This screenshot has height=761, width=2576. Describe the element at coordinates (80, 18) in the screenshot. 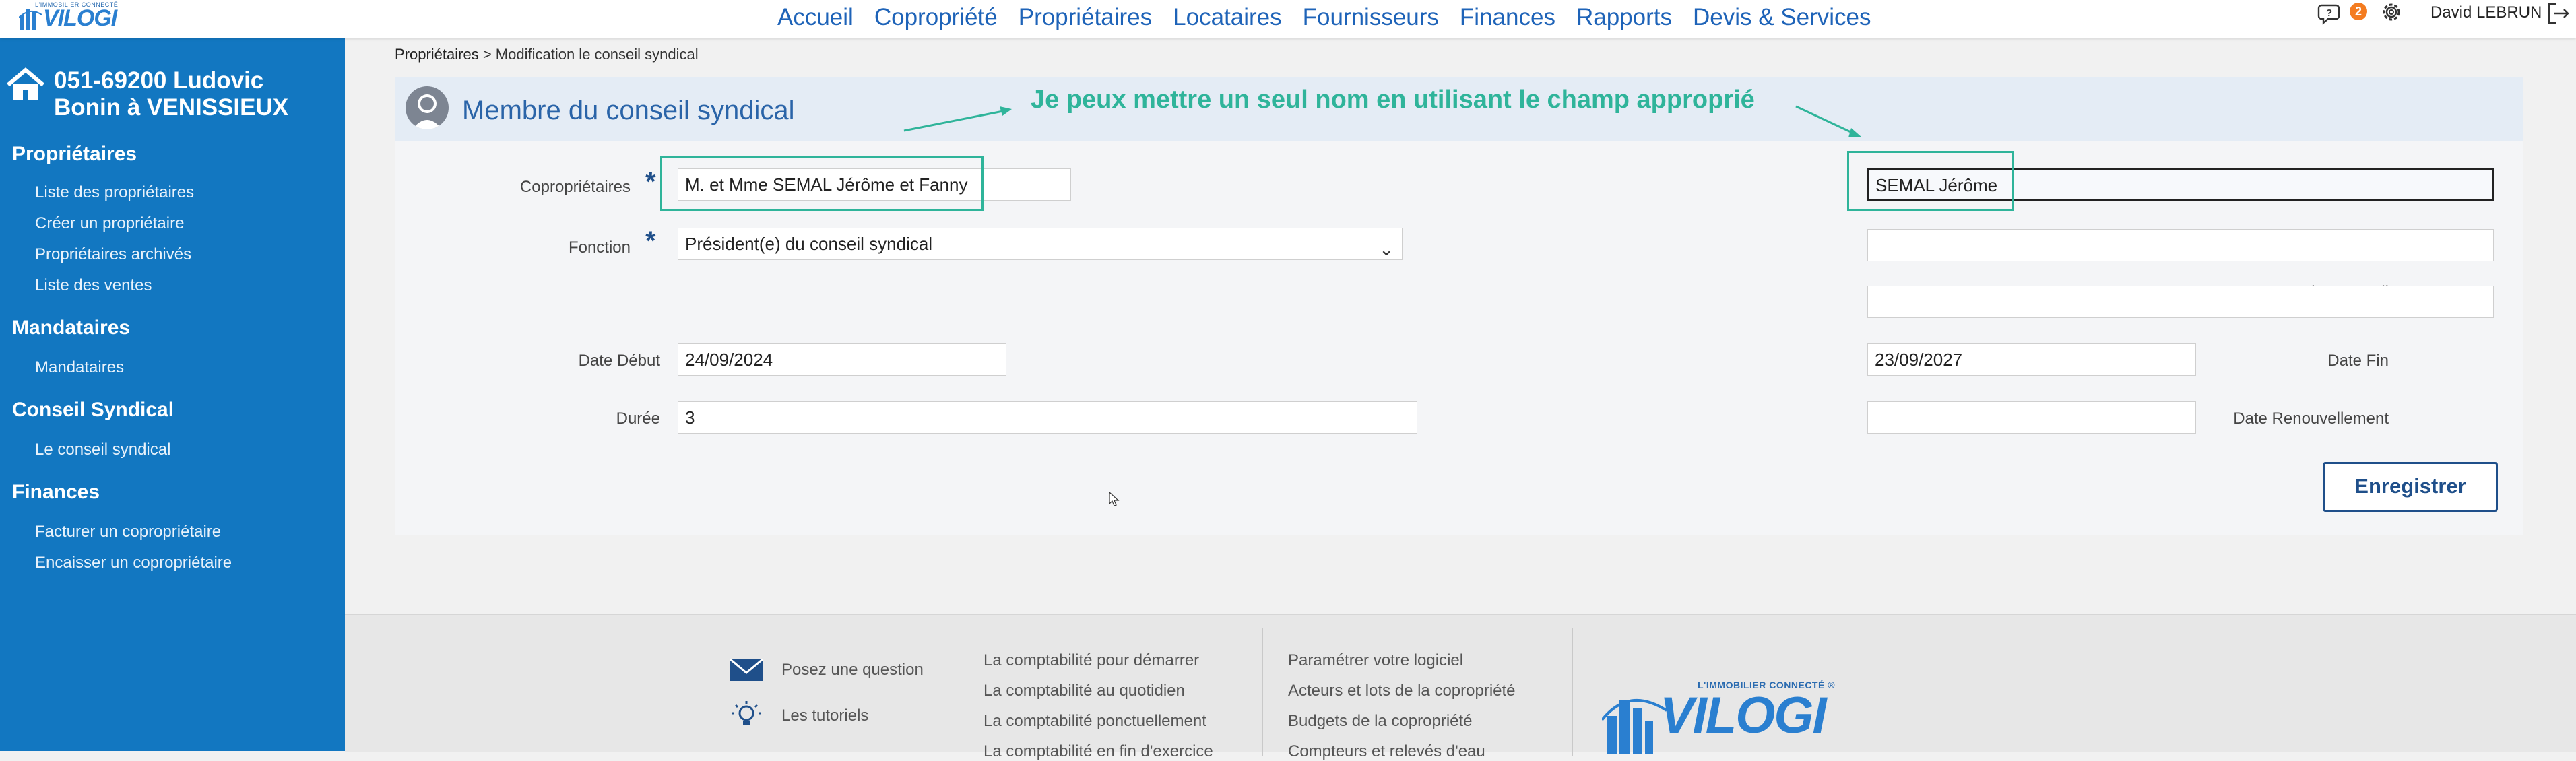

I see `logo-wordmark: VILOGI` at that location.